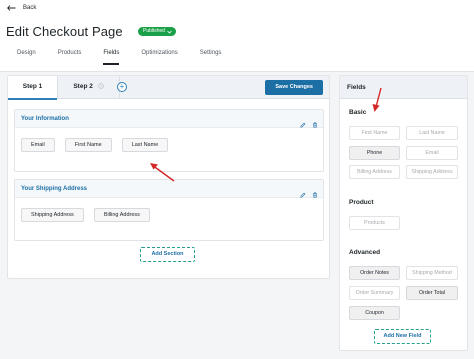 This screenshot has height=359, width=474. I want to click on section-fields: Shipping Address Billing Address, so click(169, 210).